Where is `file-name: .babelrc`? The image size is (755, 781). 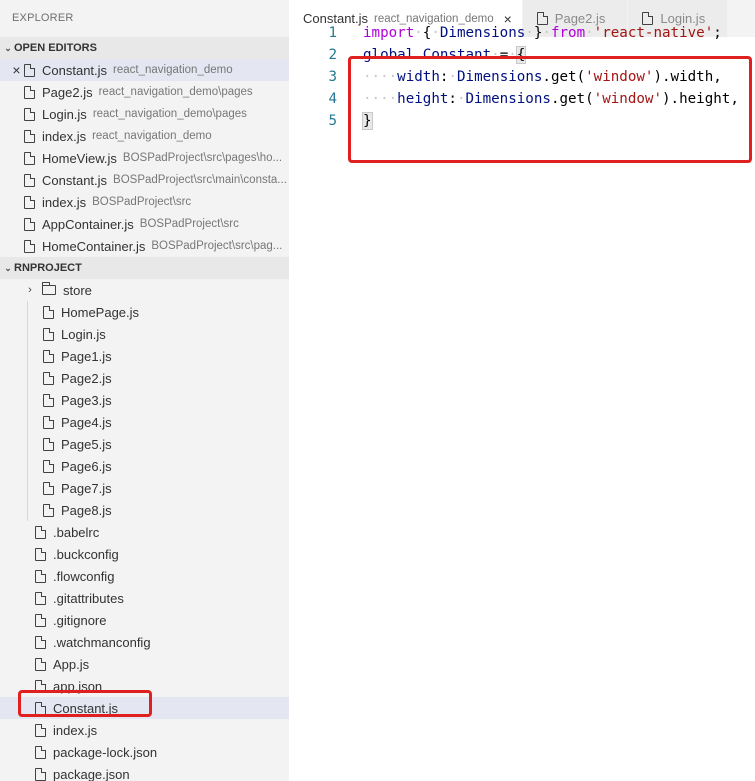 file-name: .babelrc is located at coordinates (76, 532).